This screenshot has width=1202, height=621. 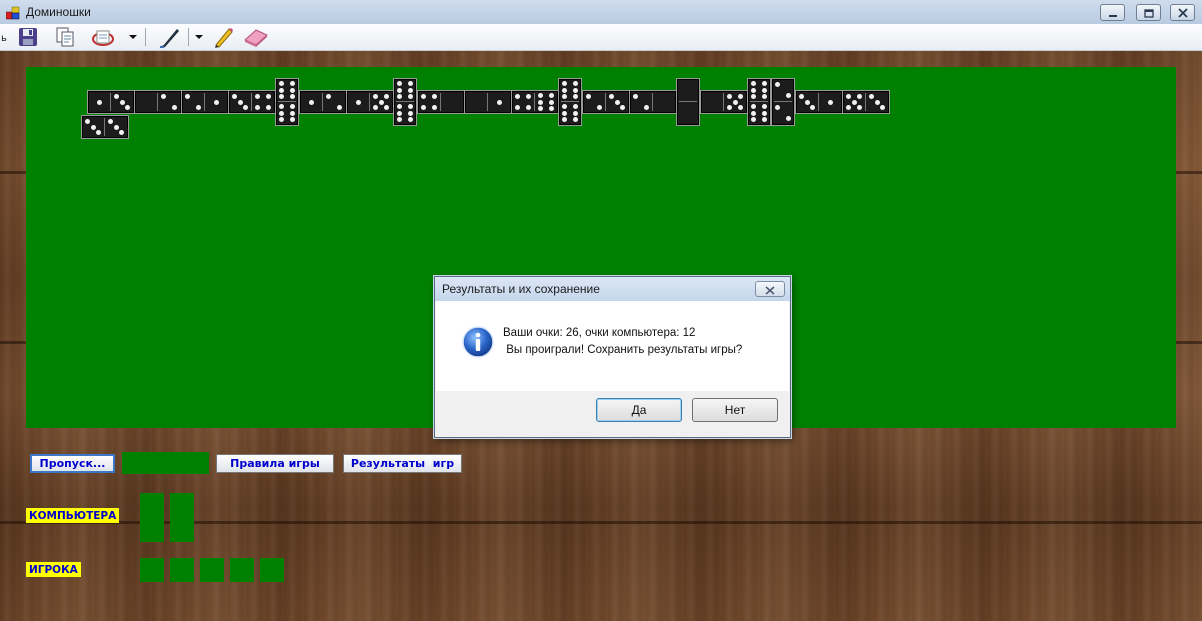 What do you see at coordinates (612, 289) in the screenshot?
I see `dialog-title-bar: Результаты и их сохранение` at bounding box center [612, 289].